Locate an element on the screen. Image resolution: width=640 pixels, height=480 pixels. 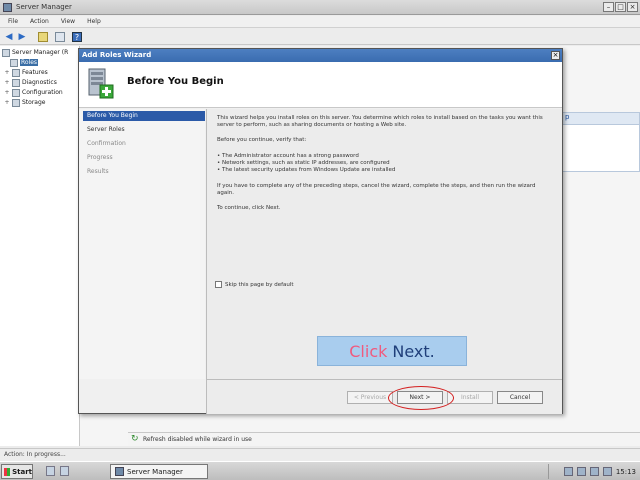
tree-item-features: + Features is located at coordinates (26, 72).